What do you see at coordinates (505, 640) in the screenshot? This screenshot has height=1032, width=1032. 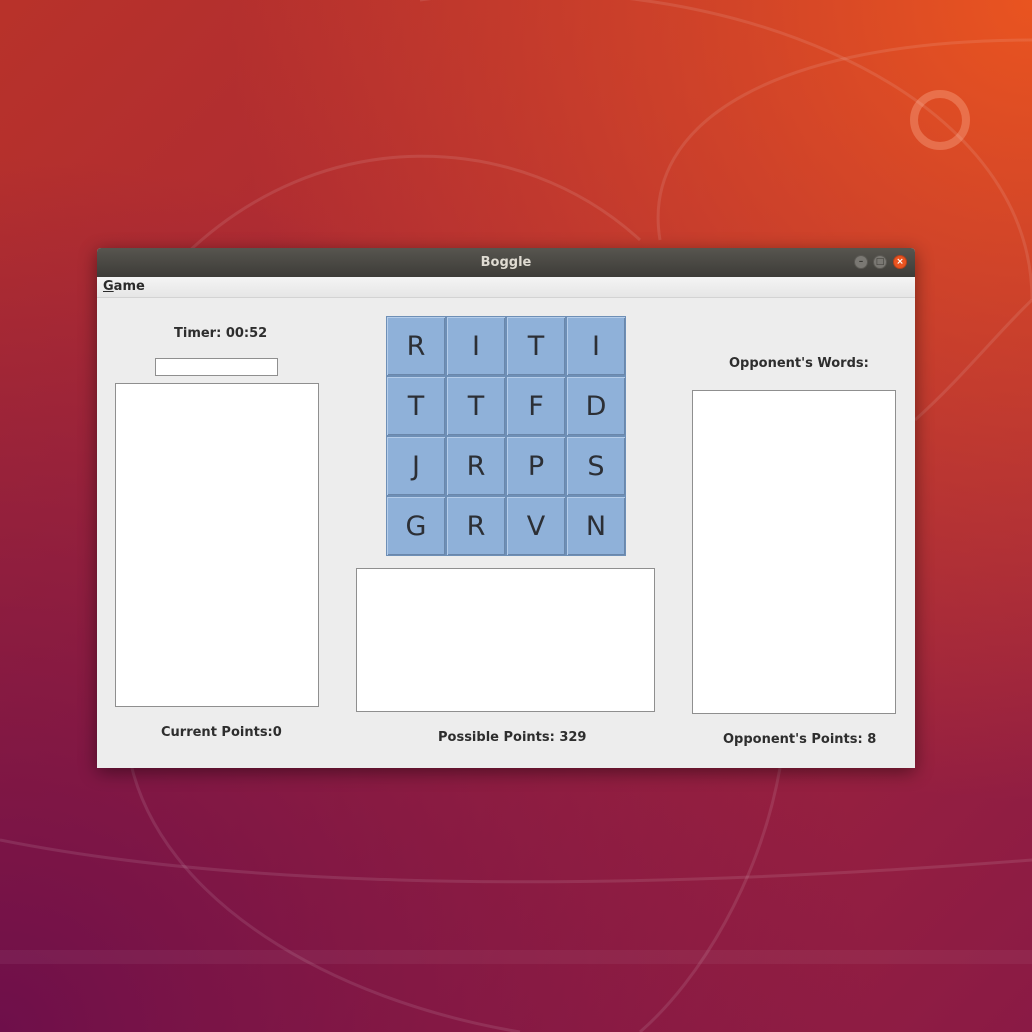 I see `message-area` at bounding box center [505, 640].